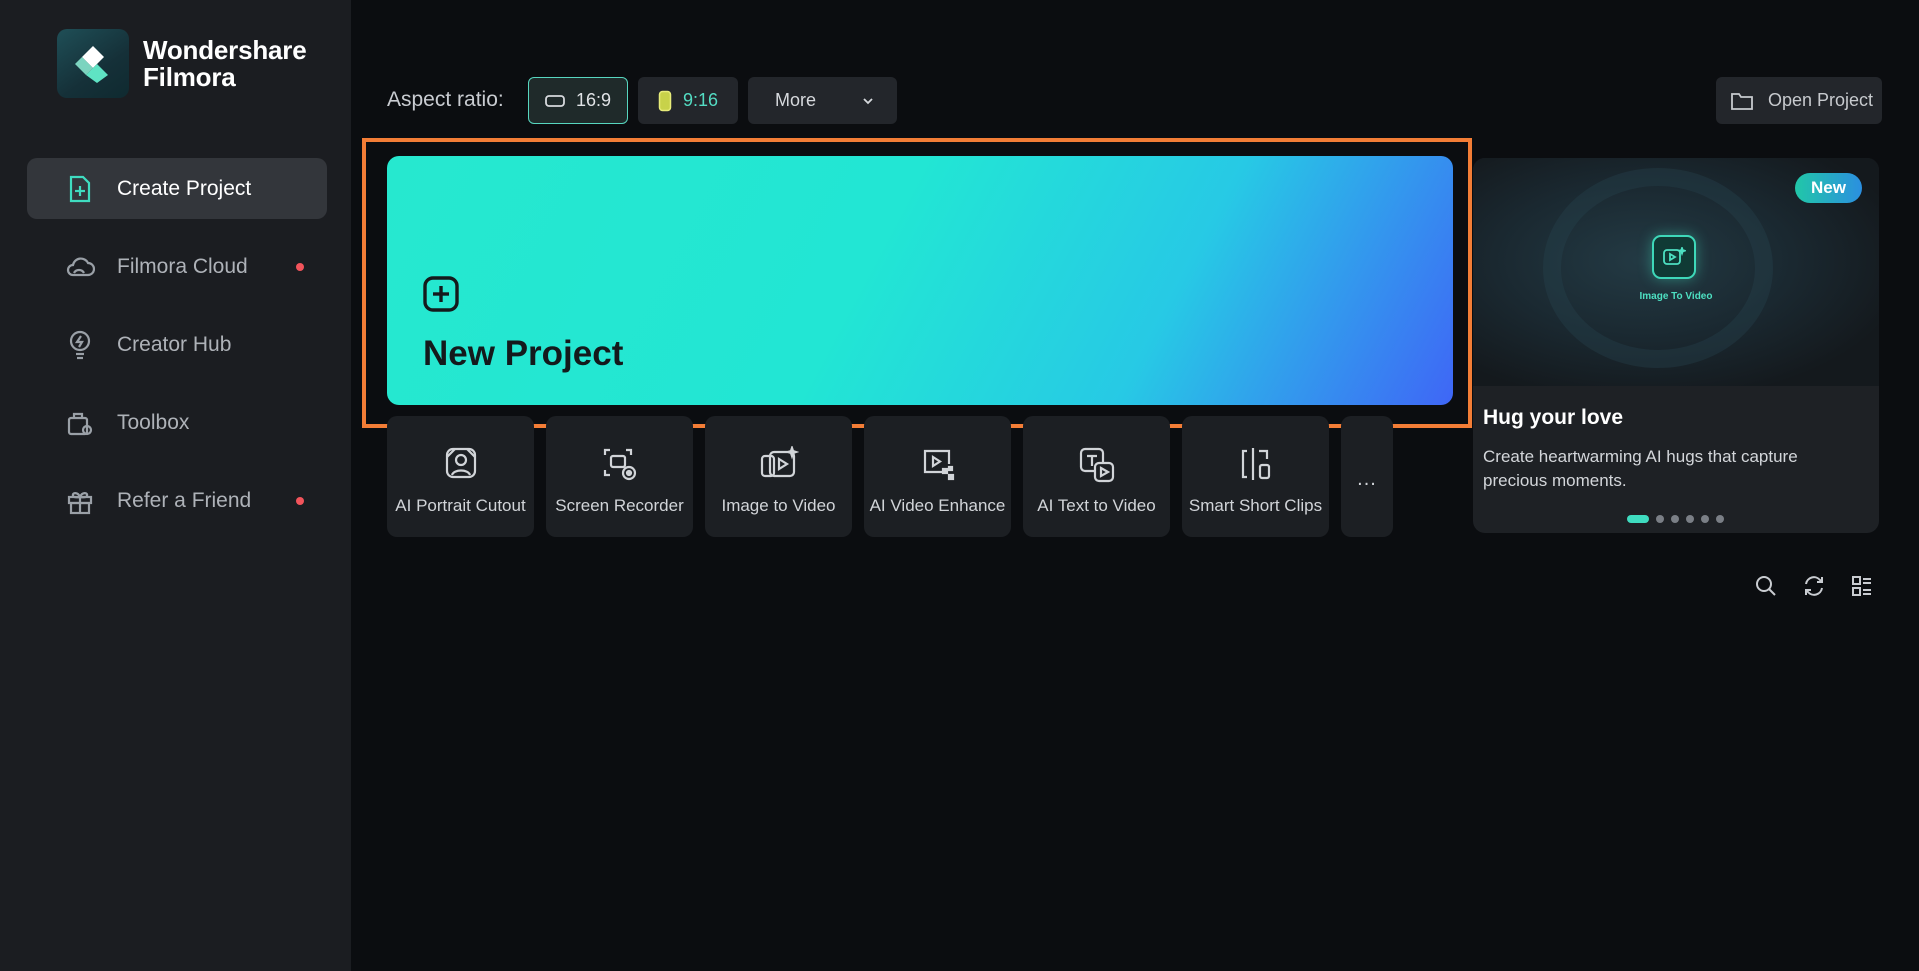 The image size is (1919, 971). What do you see at coordinates (937, 464) in the screenshot?
I see `video-enhance-icon` at bounding box center [937, 464].